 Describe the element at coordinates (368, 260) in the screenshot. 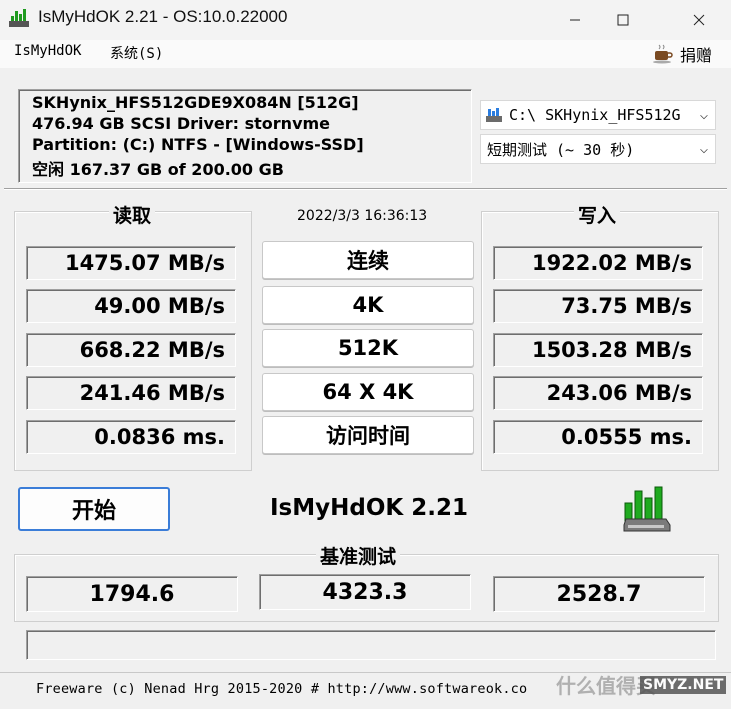

I see `test-seq-button: 连续` at that location.